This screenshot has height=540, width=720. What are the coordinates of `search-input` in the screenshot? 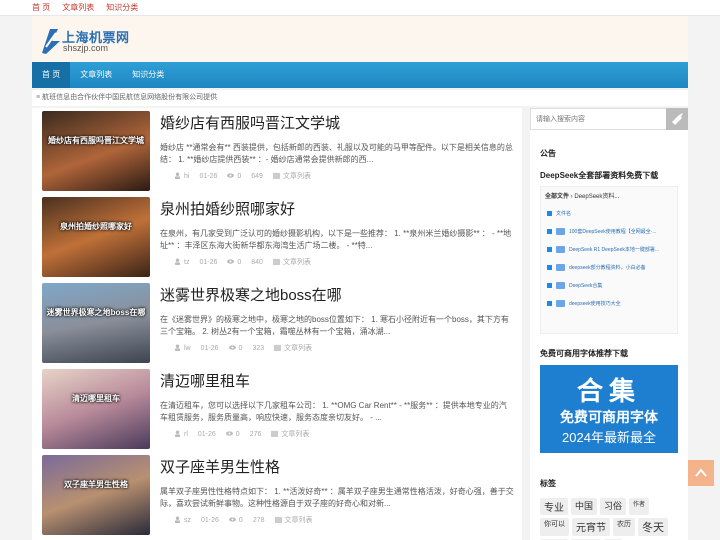 It's located at (596, 119).